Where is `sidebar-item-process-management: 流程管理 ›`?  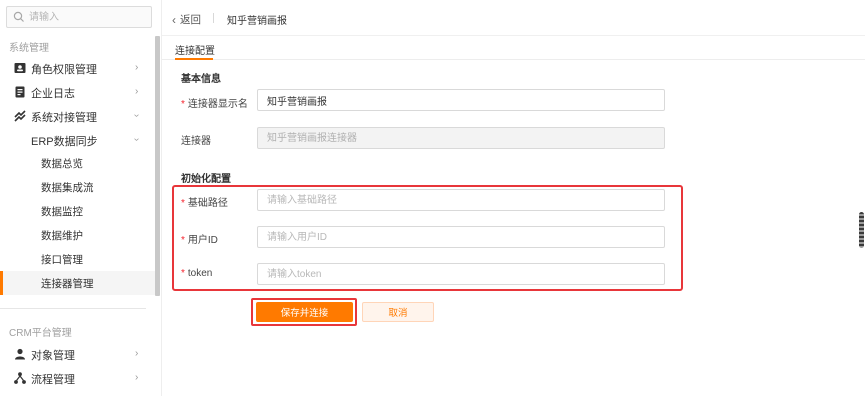 sidebar-item-process-management: 流程管理 › is located at coordinates (77, 378).